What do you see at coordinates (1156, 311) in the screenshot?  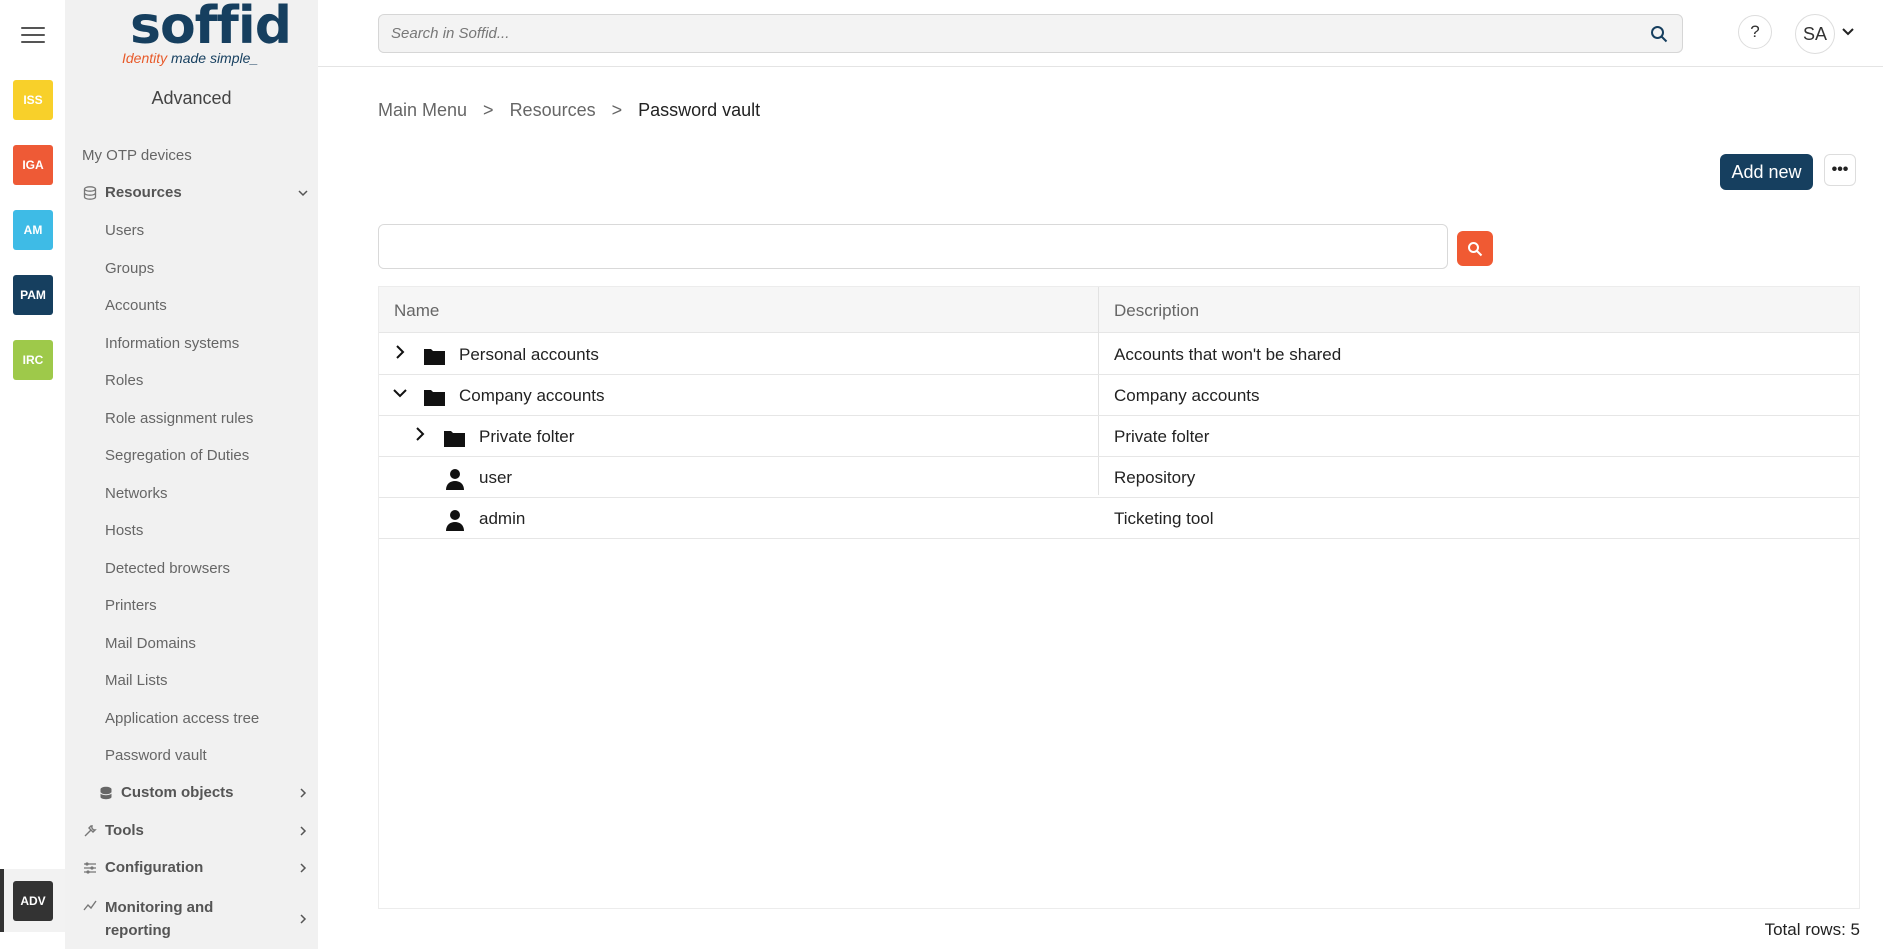 I see `column-header-description: Description` at bounding box center [1156, 311].